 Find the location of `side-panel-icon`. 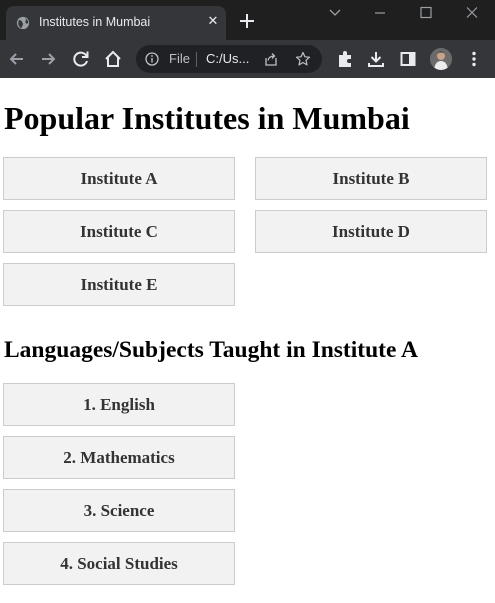

side-panel-icon is located at coordinates (408, 59).